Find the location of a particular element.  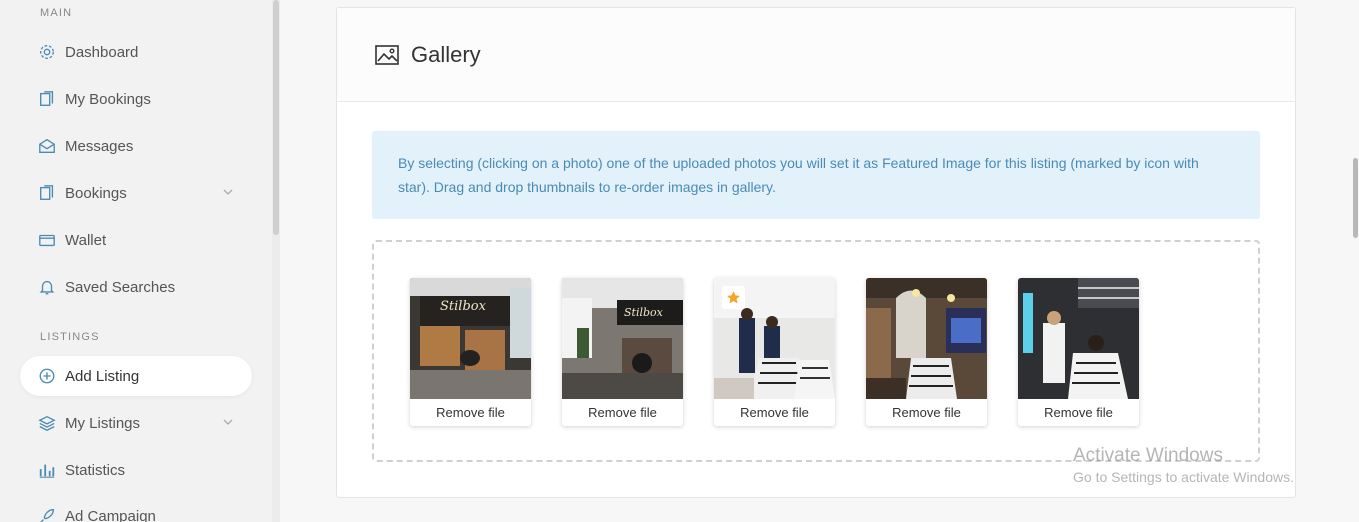

envelope-icon is located at coordinates (47, 145).